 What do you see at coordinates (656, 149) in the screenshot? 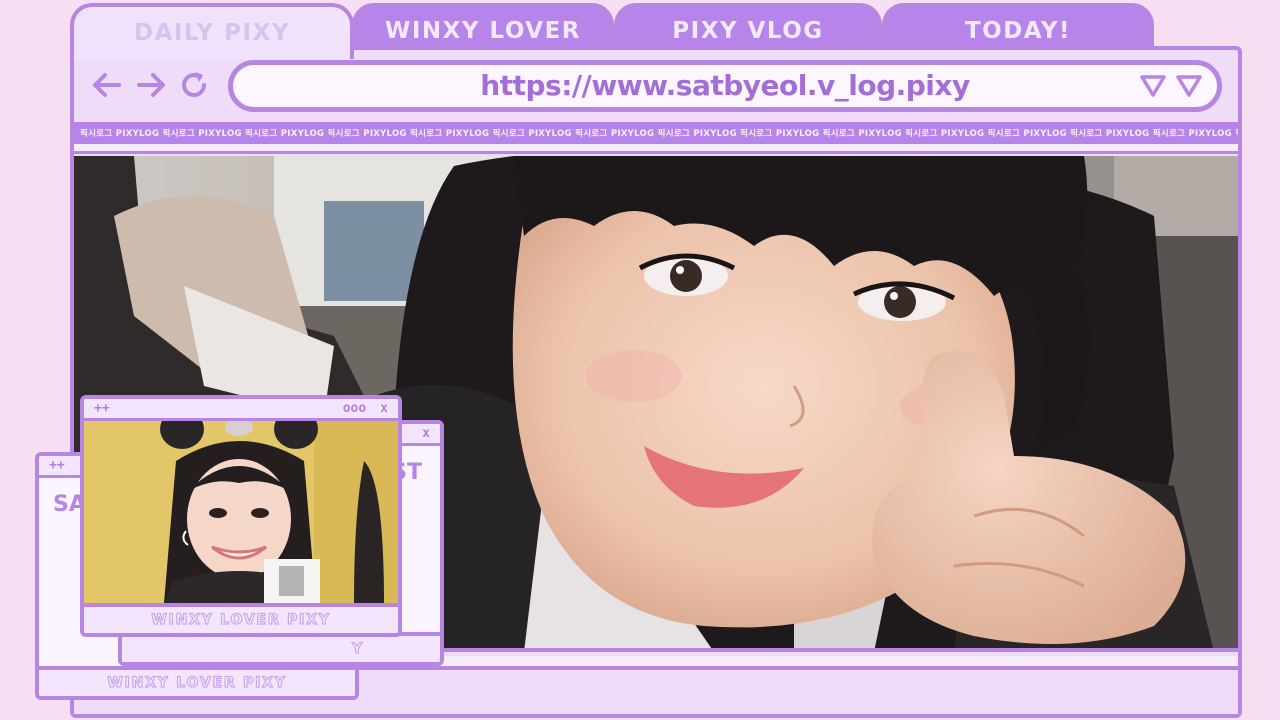
I see `divider-strip` at bounding box center [656, 149].